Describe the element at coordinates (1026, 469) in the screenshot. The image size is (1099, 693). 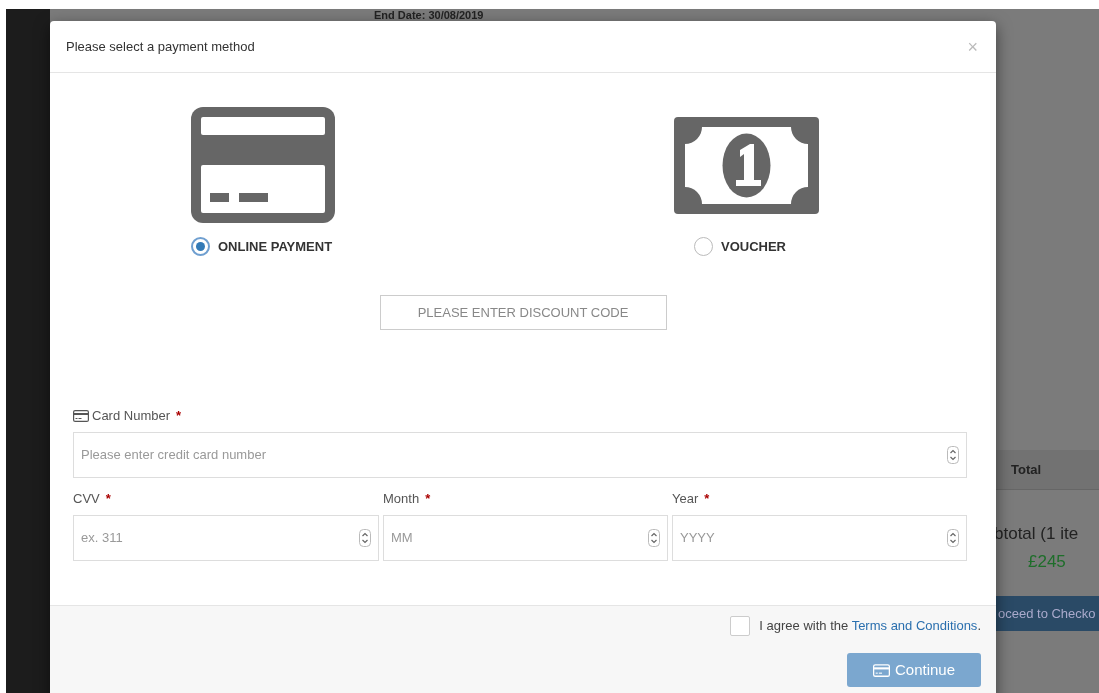
I see `table-header: Total` at that location.